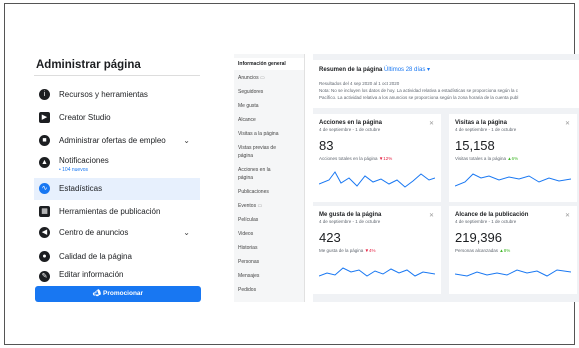 This screenshot has height=348, width=579. I want to click on insights-nav-item: Mensajes, so click(248, 276).